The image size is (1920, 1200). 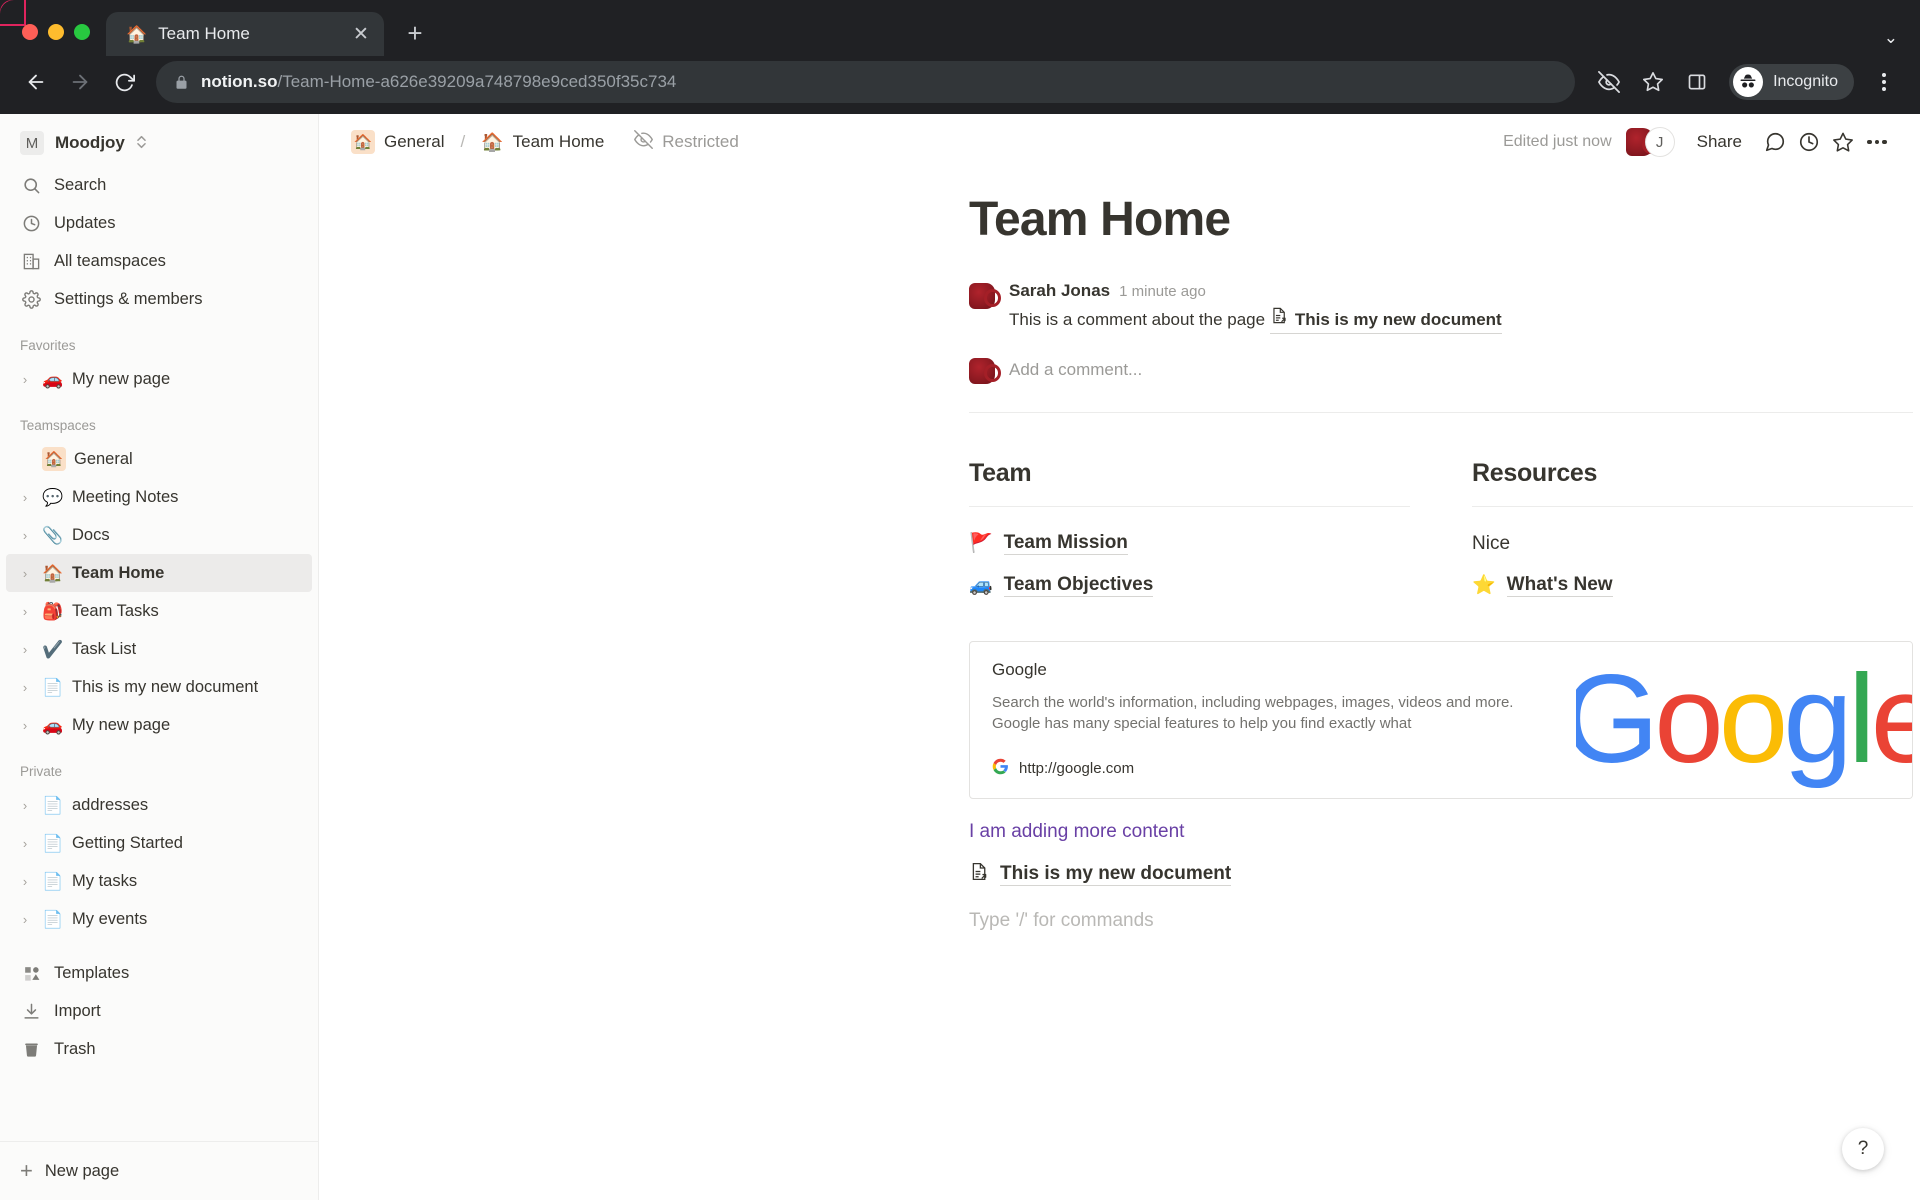 I want to click on sidebar-section-favorites: Favorites, so click(x=48, y=345).